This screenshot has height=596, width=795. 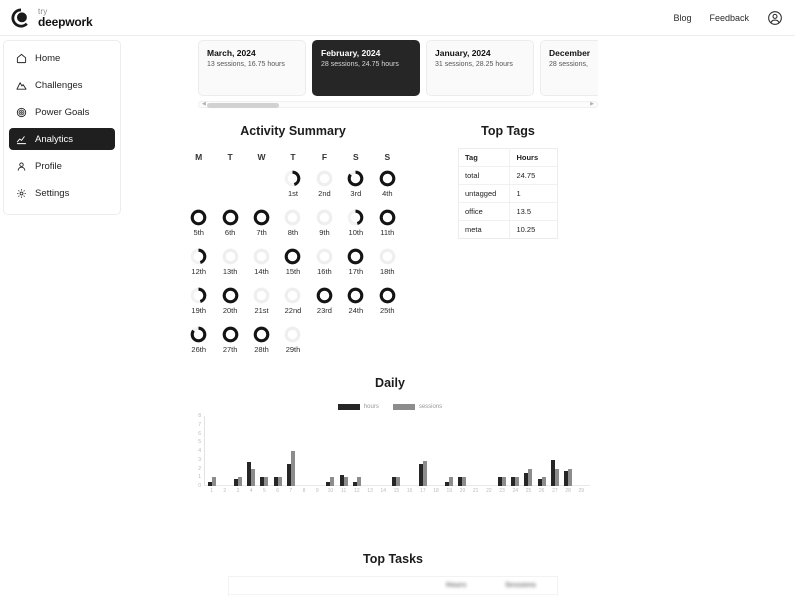 I want to click on activity-day-cell: 22nd, so click(x=292, y=306).